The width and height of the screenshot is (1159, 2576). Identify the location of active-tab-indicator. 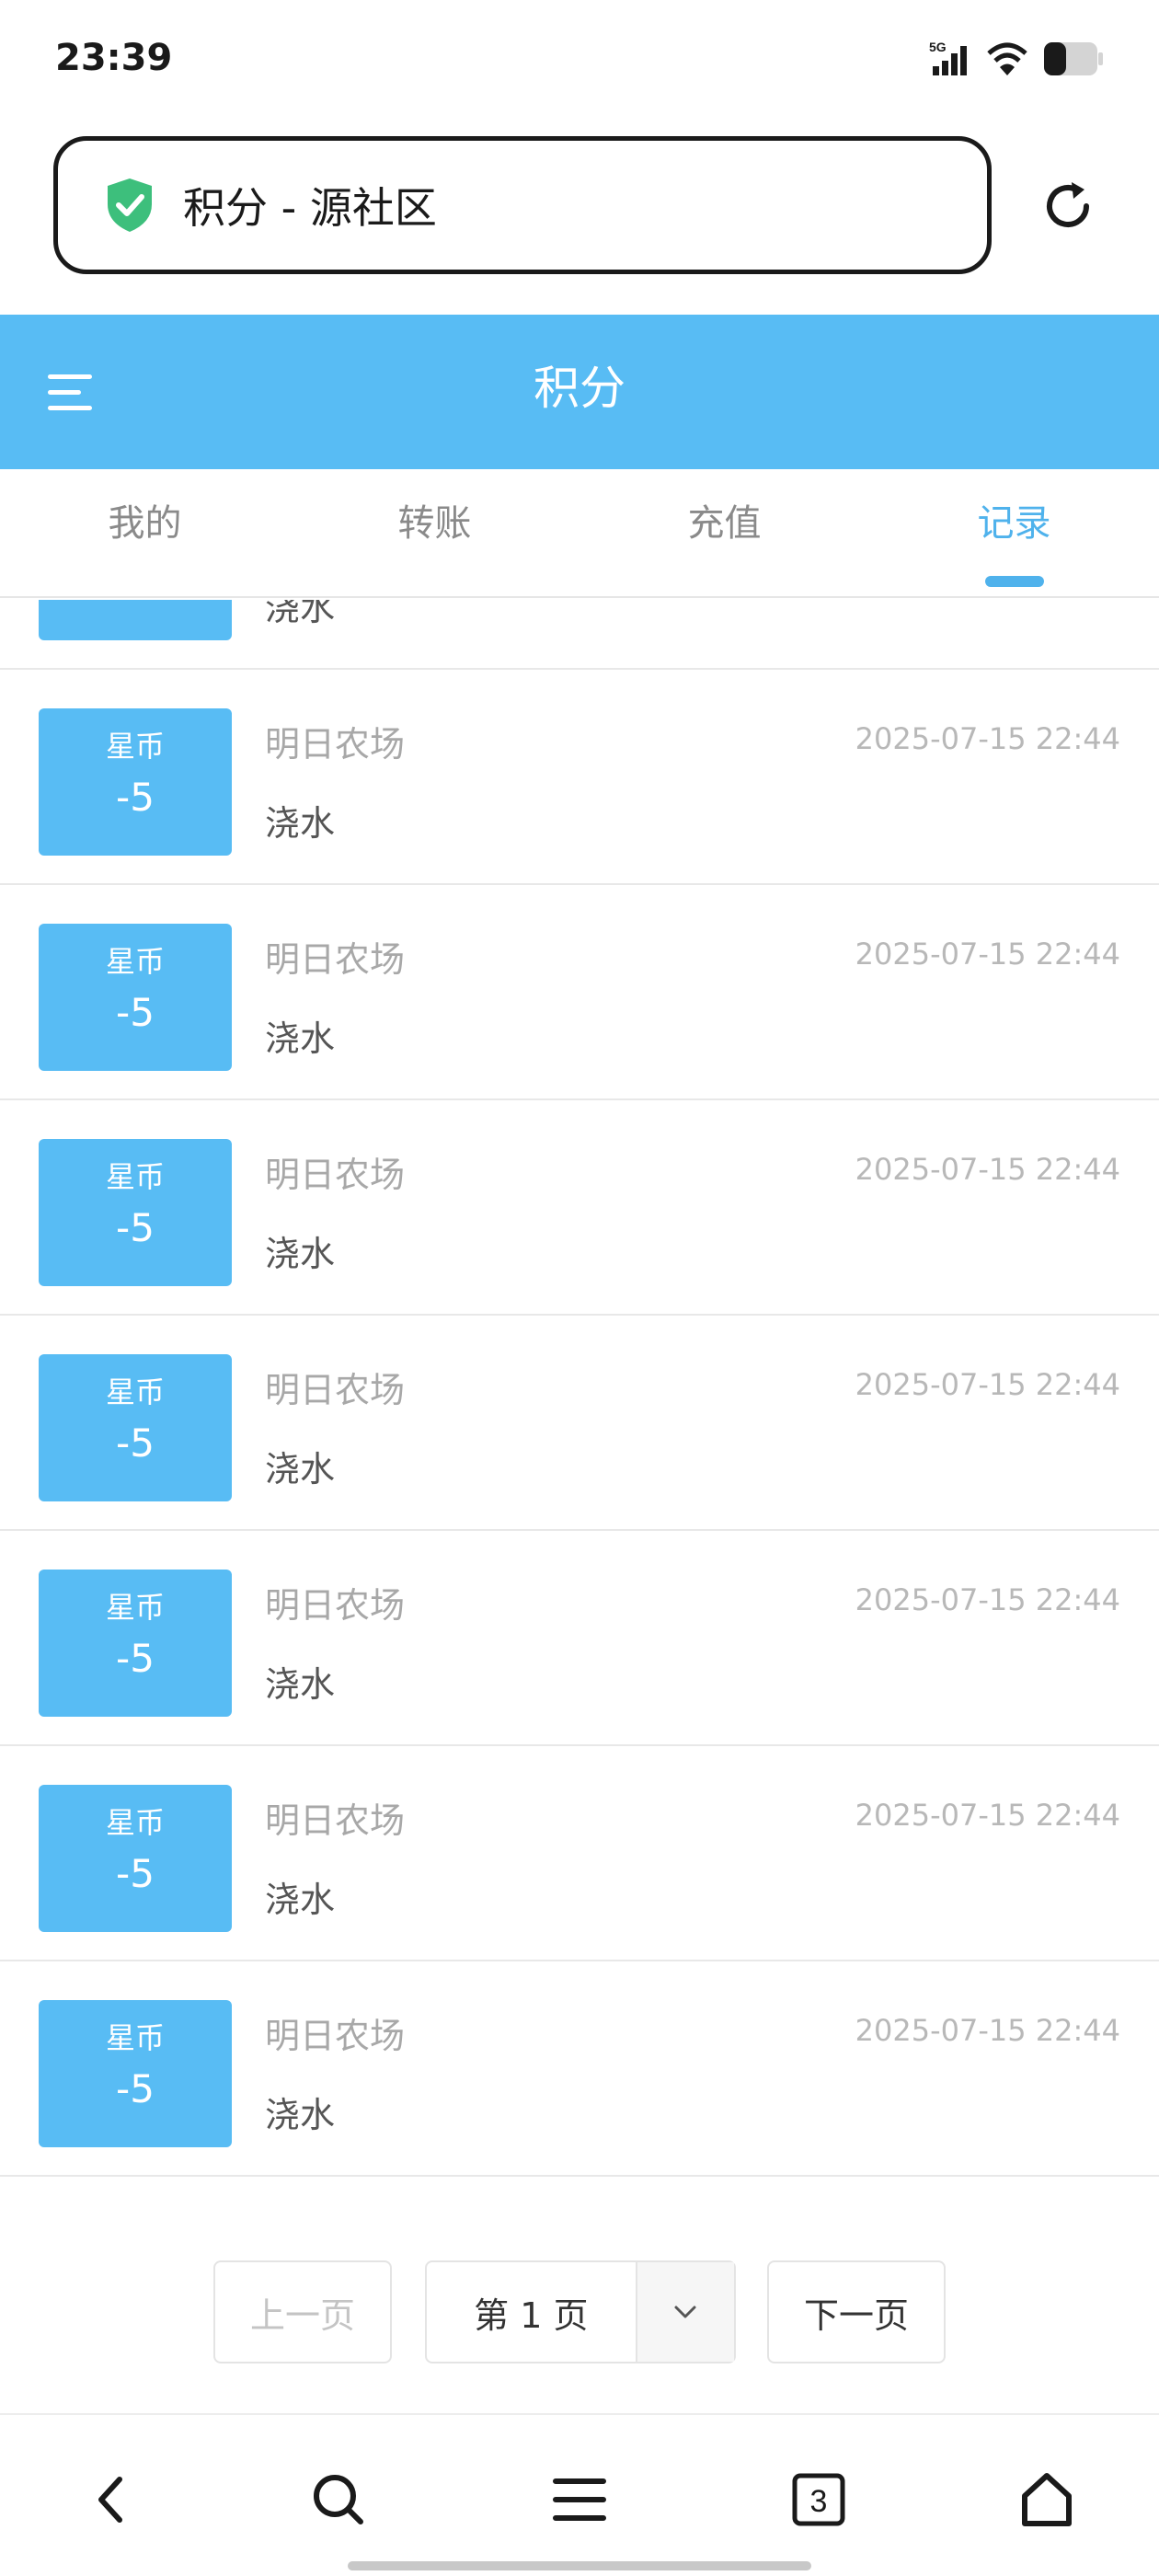
(1014, 581).